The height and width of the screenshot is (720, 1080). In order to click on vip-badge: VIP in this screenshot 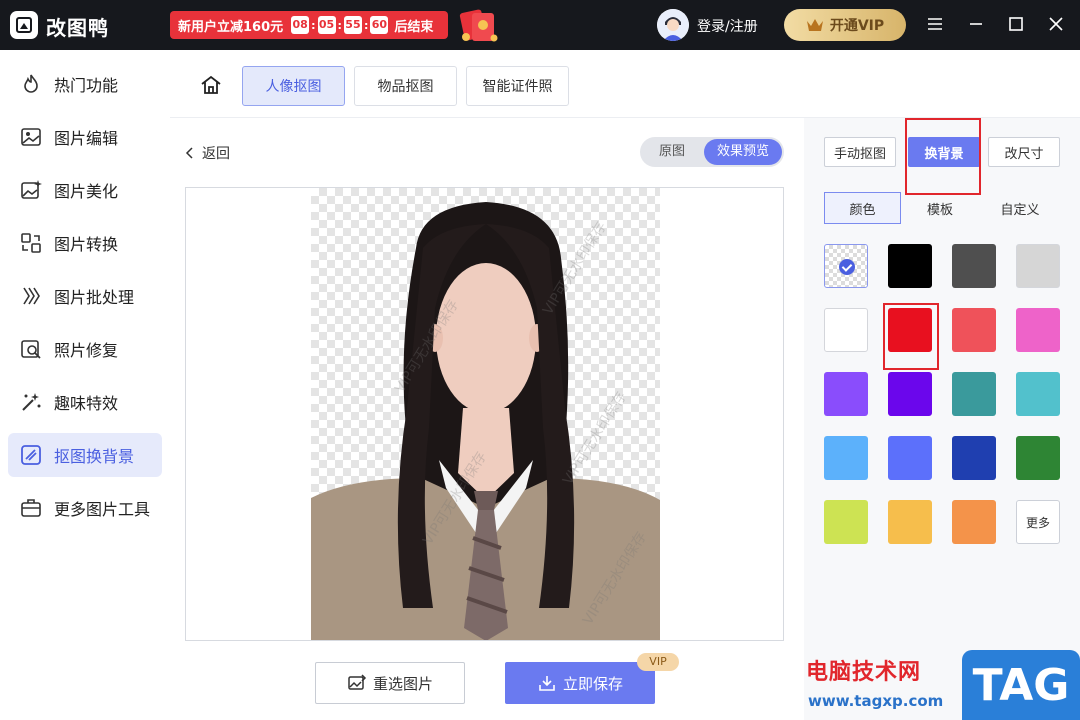, I will do `click(658, 662)`.